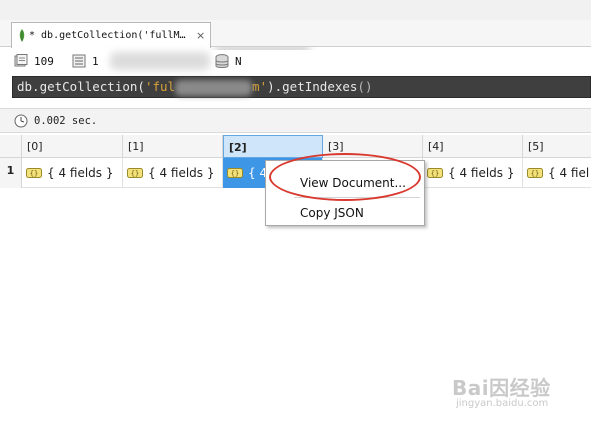  What do you see at coordinates (501, 388) in the screenshot?
I see `watermark-main: Bai因经验` at bounding box center [501, 388].